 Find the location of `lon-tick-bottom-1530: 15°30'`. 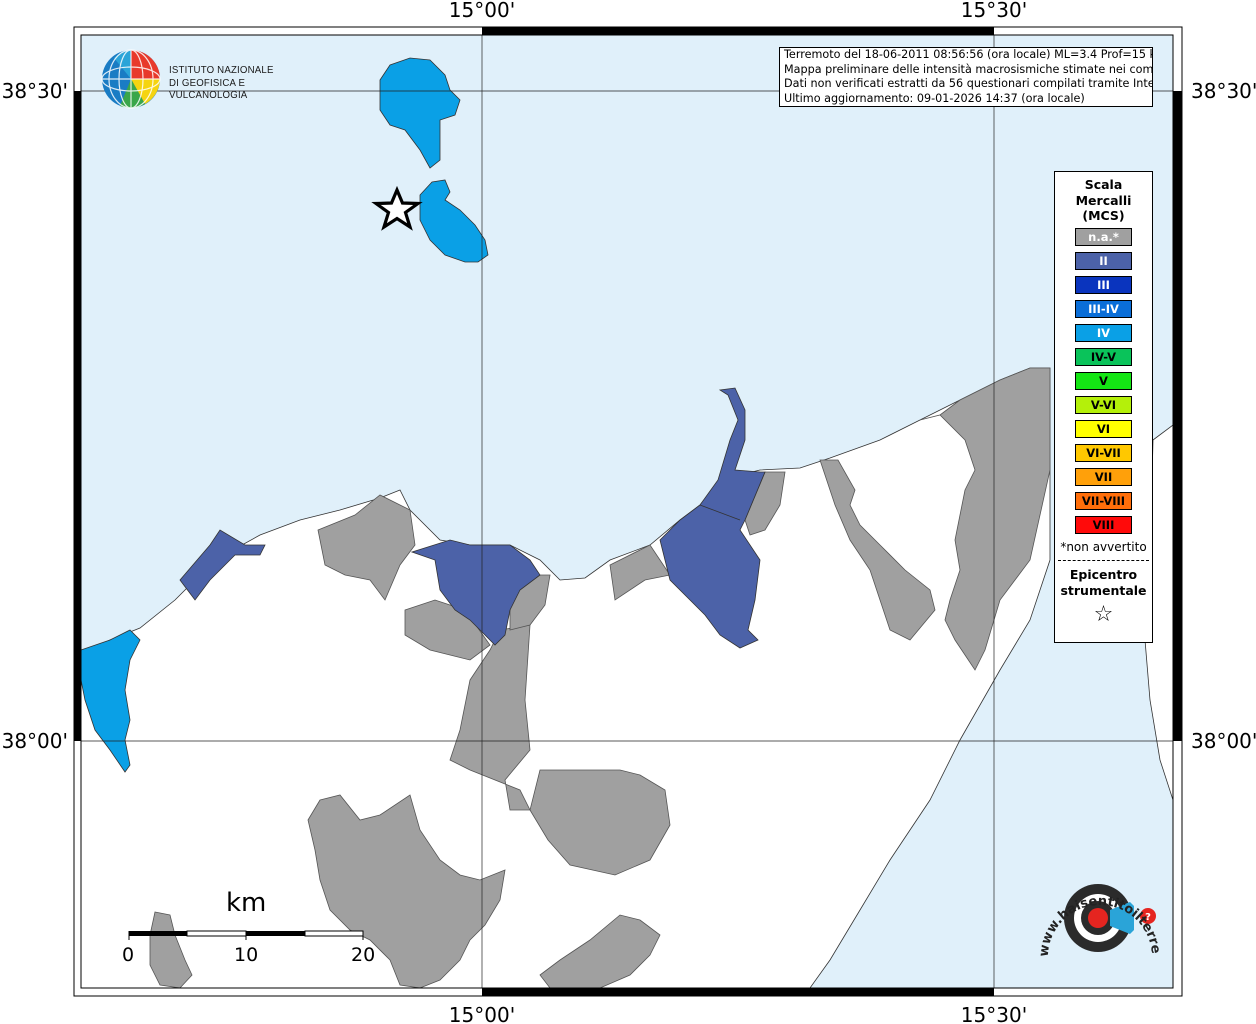

lon-tick-bottom-1530: 15°30' is located at coordinates (994, 1013).